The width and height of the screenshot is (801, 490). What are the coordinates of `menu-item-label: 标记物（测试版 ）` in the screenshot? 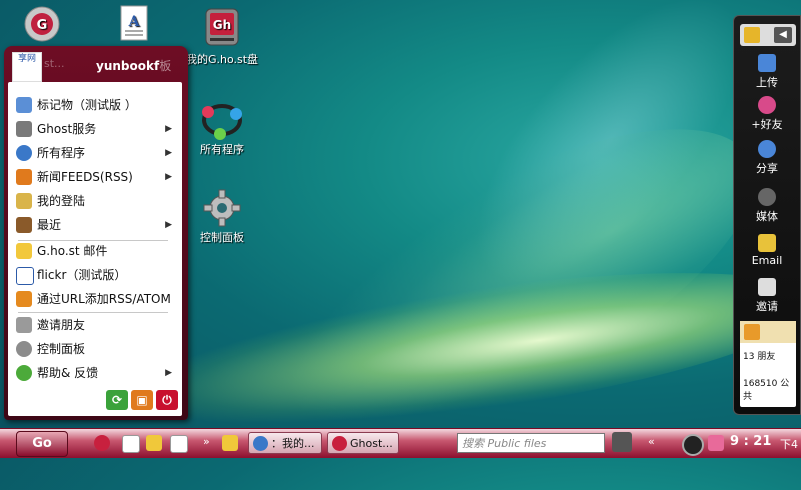 It's located at (87, 105).